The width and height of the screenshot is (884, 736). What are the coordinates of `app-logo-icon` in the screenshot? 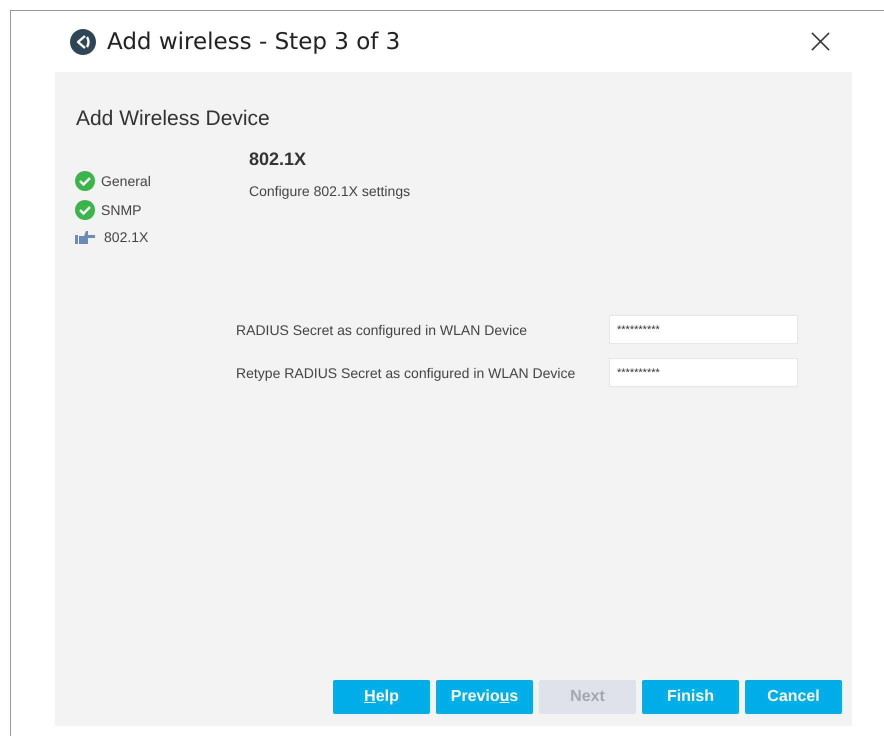 It's located at (83, 42).